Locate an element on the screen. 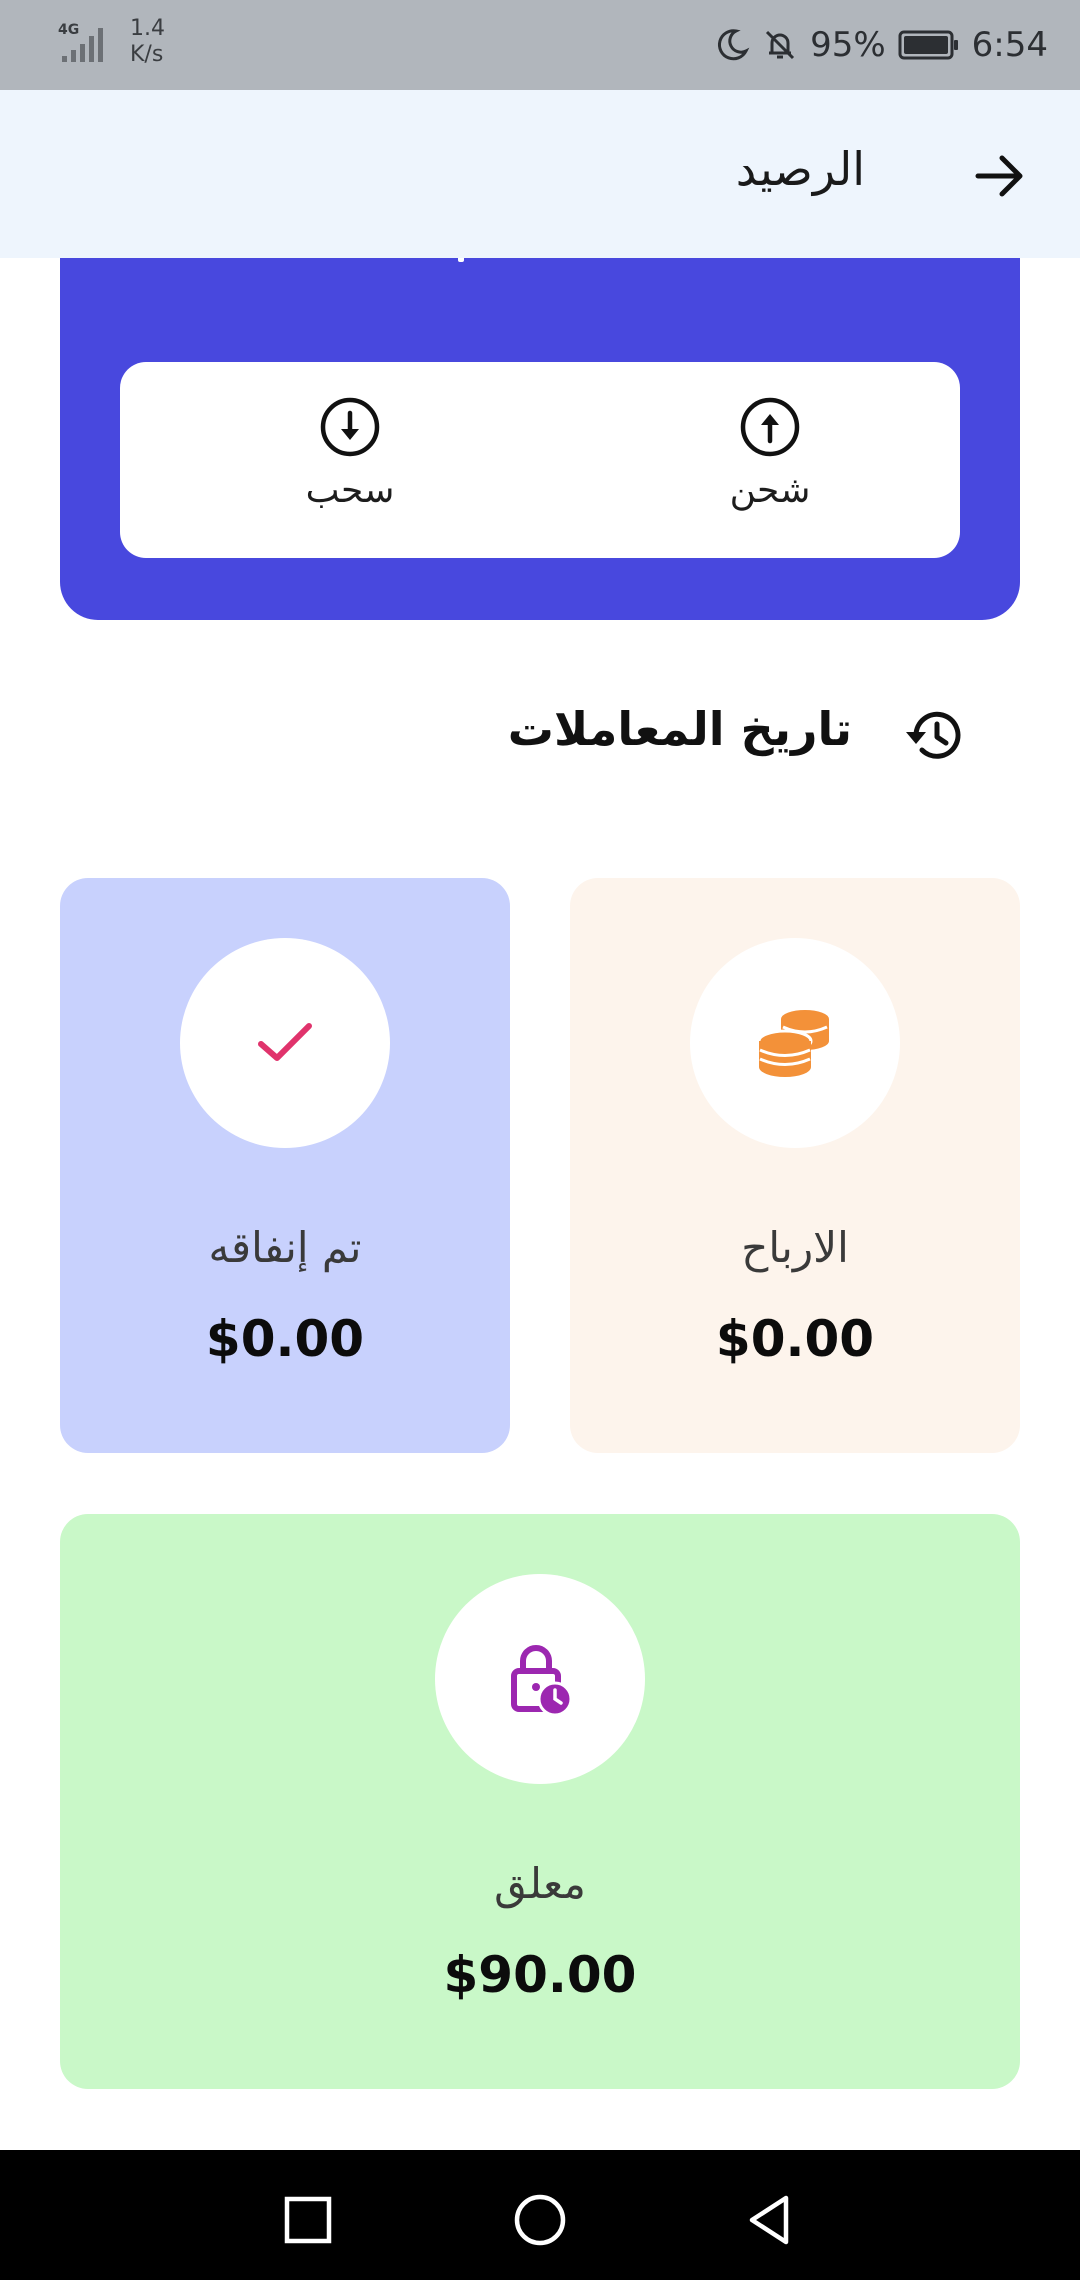 Image resolution: width=1080 pixels, height=2280 pixels. check-icon is located at coordinates (285, 1042).